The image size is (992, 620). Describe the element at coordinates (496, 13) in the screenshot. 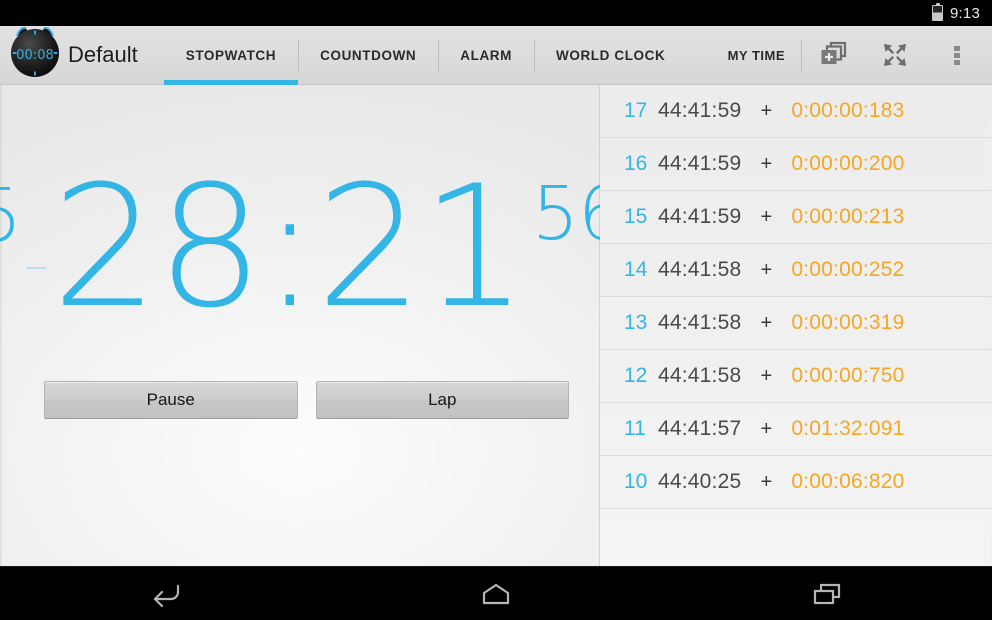

I see `status-bar: 9:13` at that location.